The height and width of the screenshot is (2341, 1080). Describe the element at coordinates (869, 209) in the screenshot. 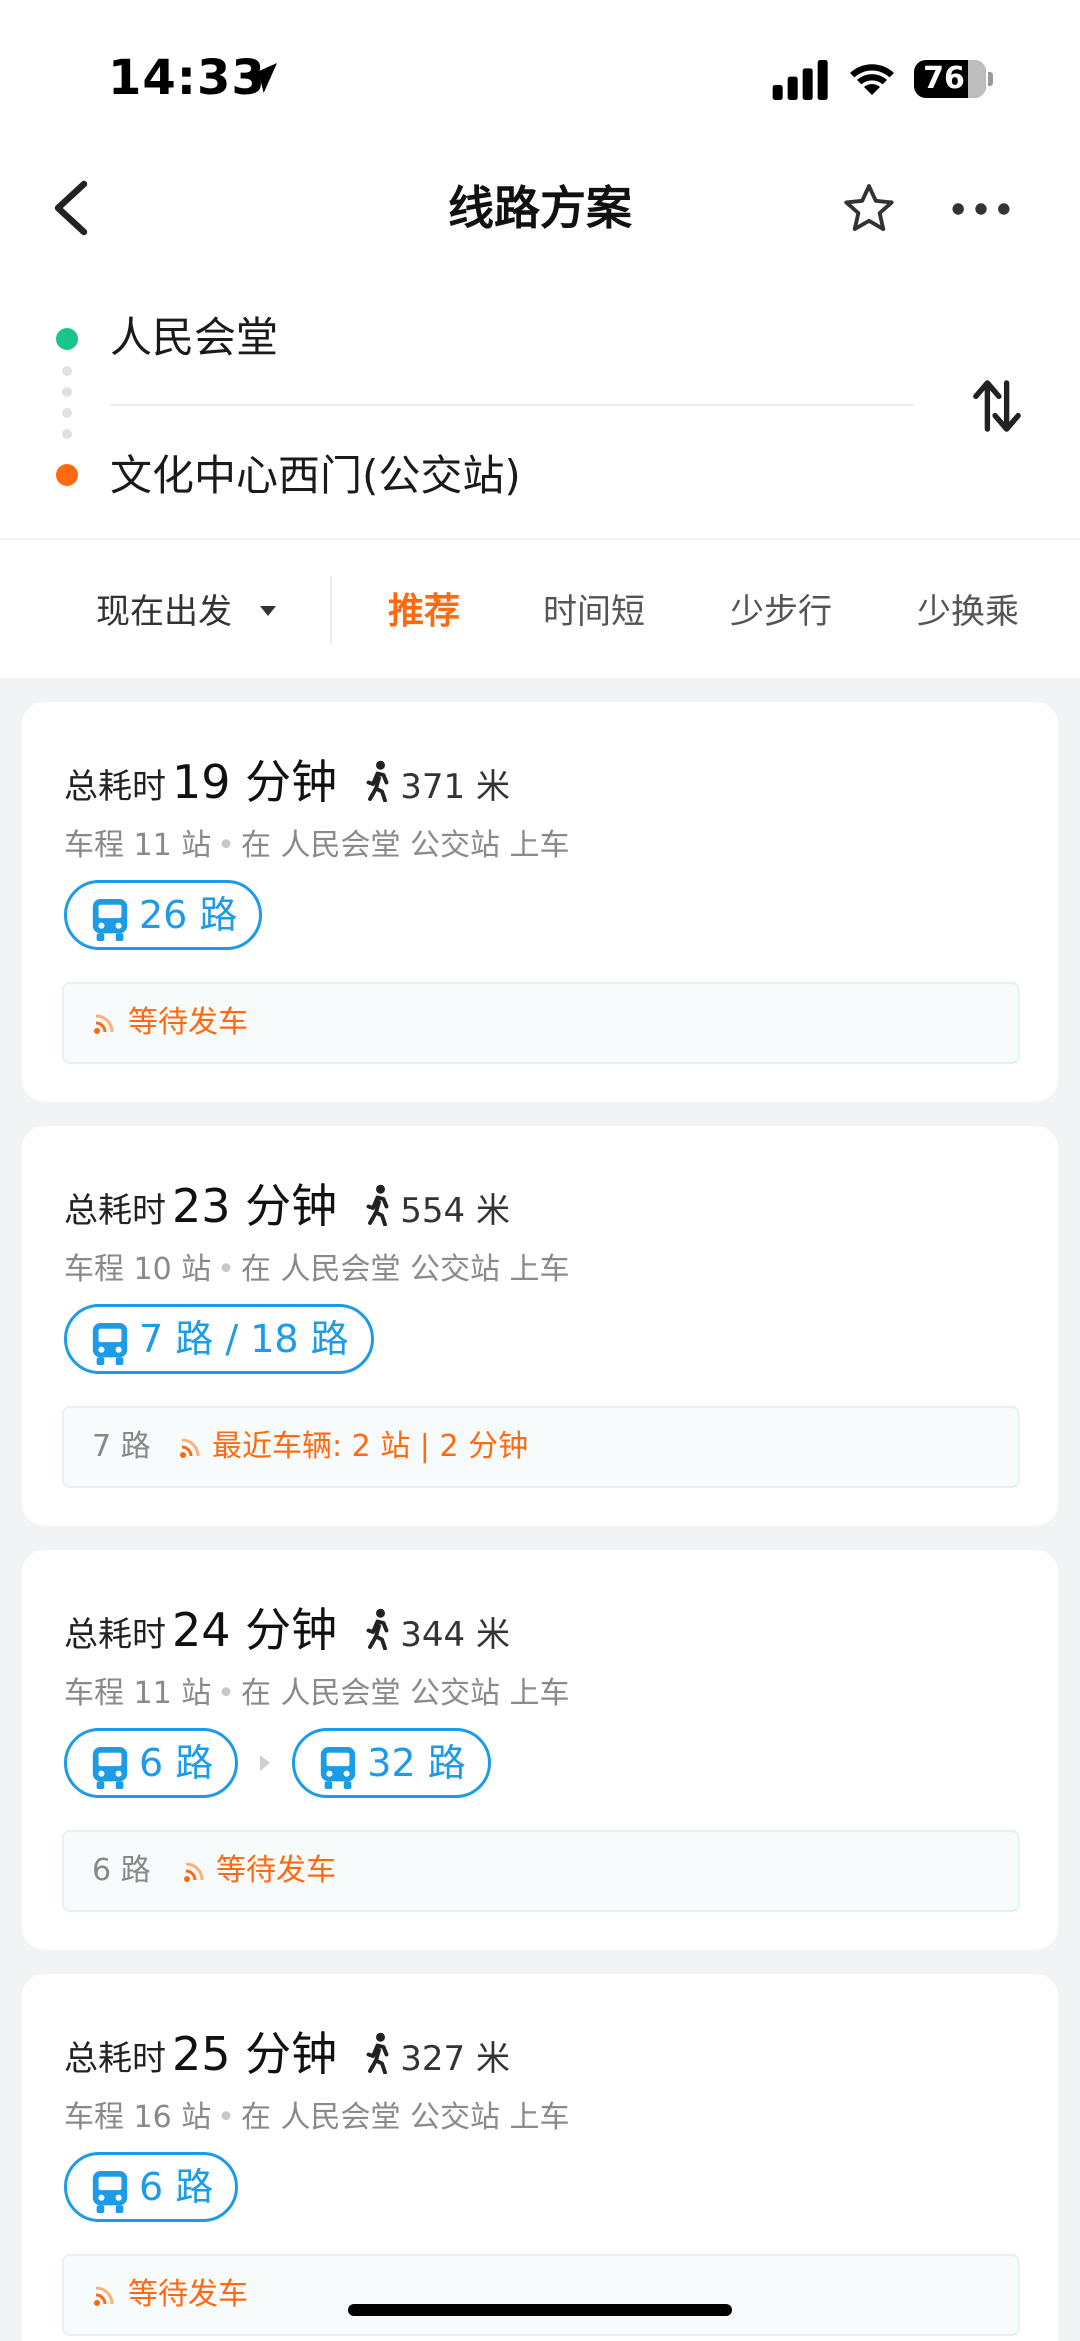

I see `star-icon` at that location.